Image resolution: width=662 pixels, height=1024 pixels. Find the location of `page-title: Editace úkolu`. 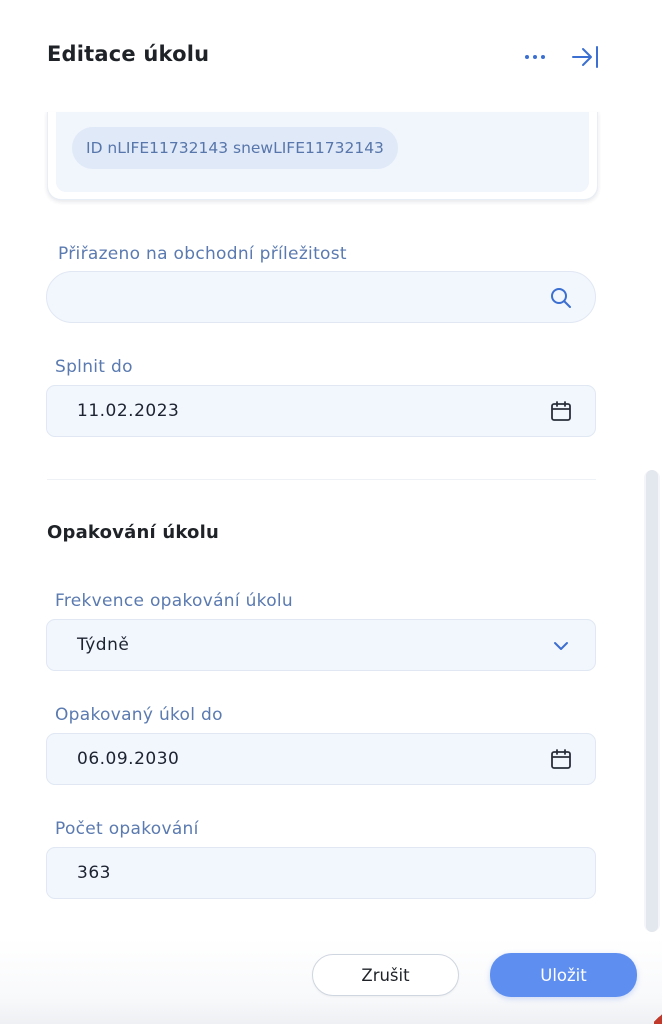

page-title: Editace úkolu is located at coordinates (128, 54).